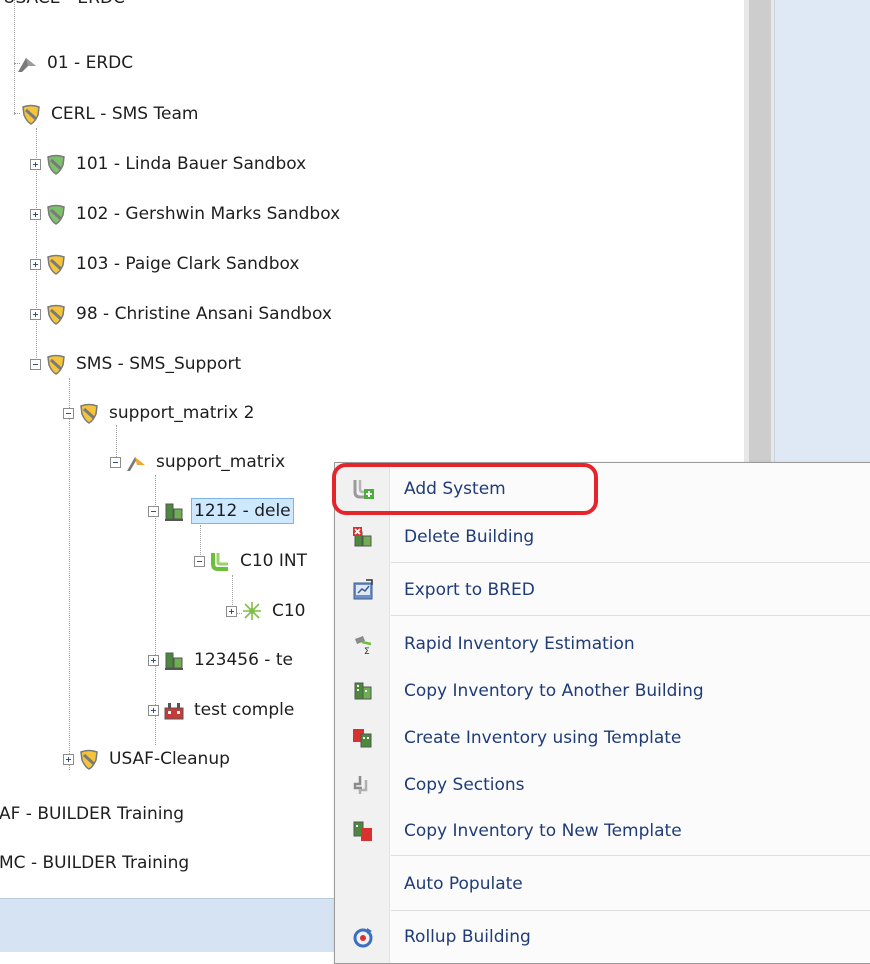  Describe the element at coordinates (554, 691) in the screenshot. I see `menu-item-label: Copy Inventory to Another Building` at that location.